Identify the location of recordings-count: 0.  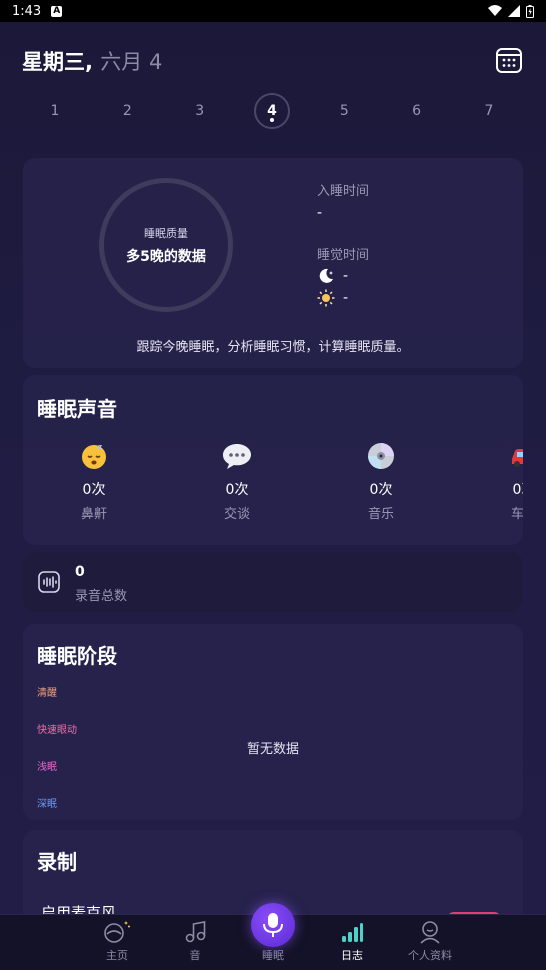
(80, 572).